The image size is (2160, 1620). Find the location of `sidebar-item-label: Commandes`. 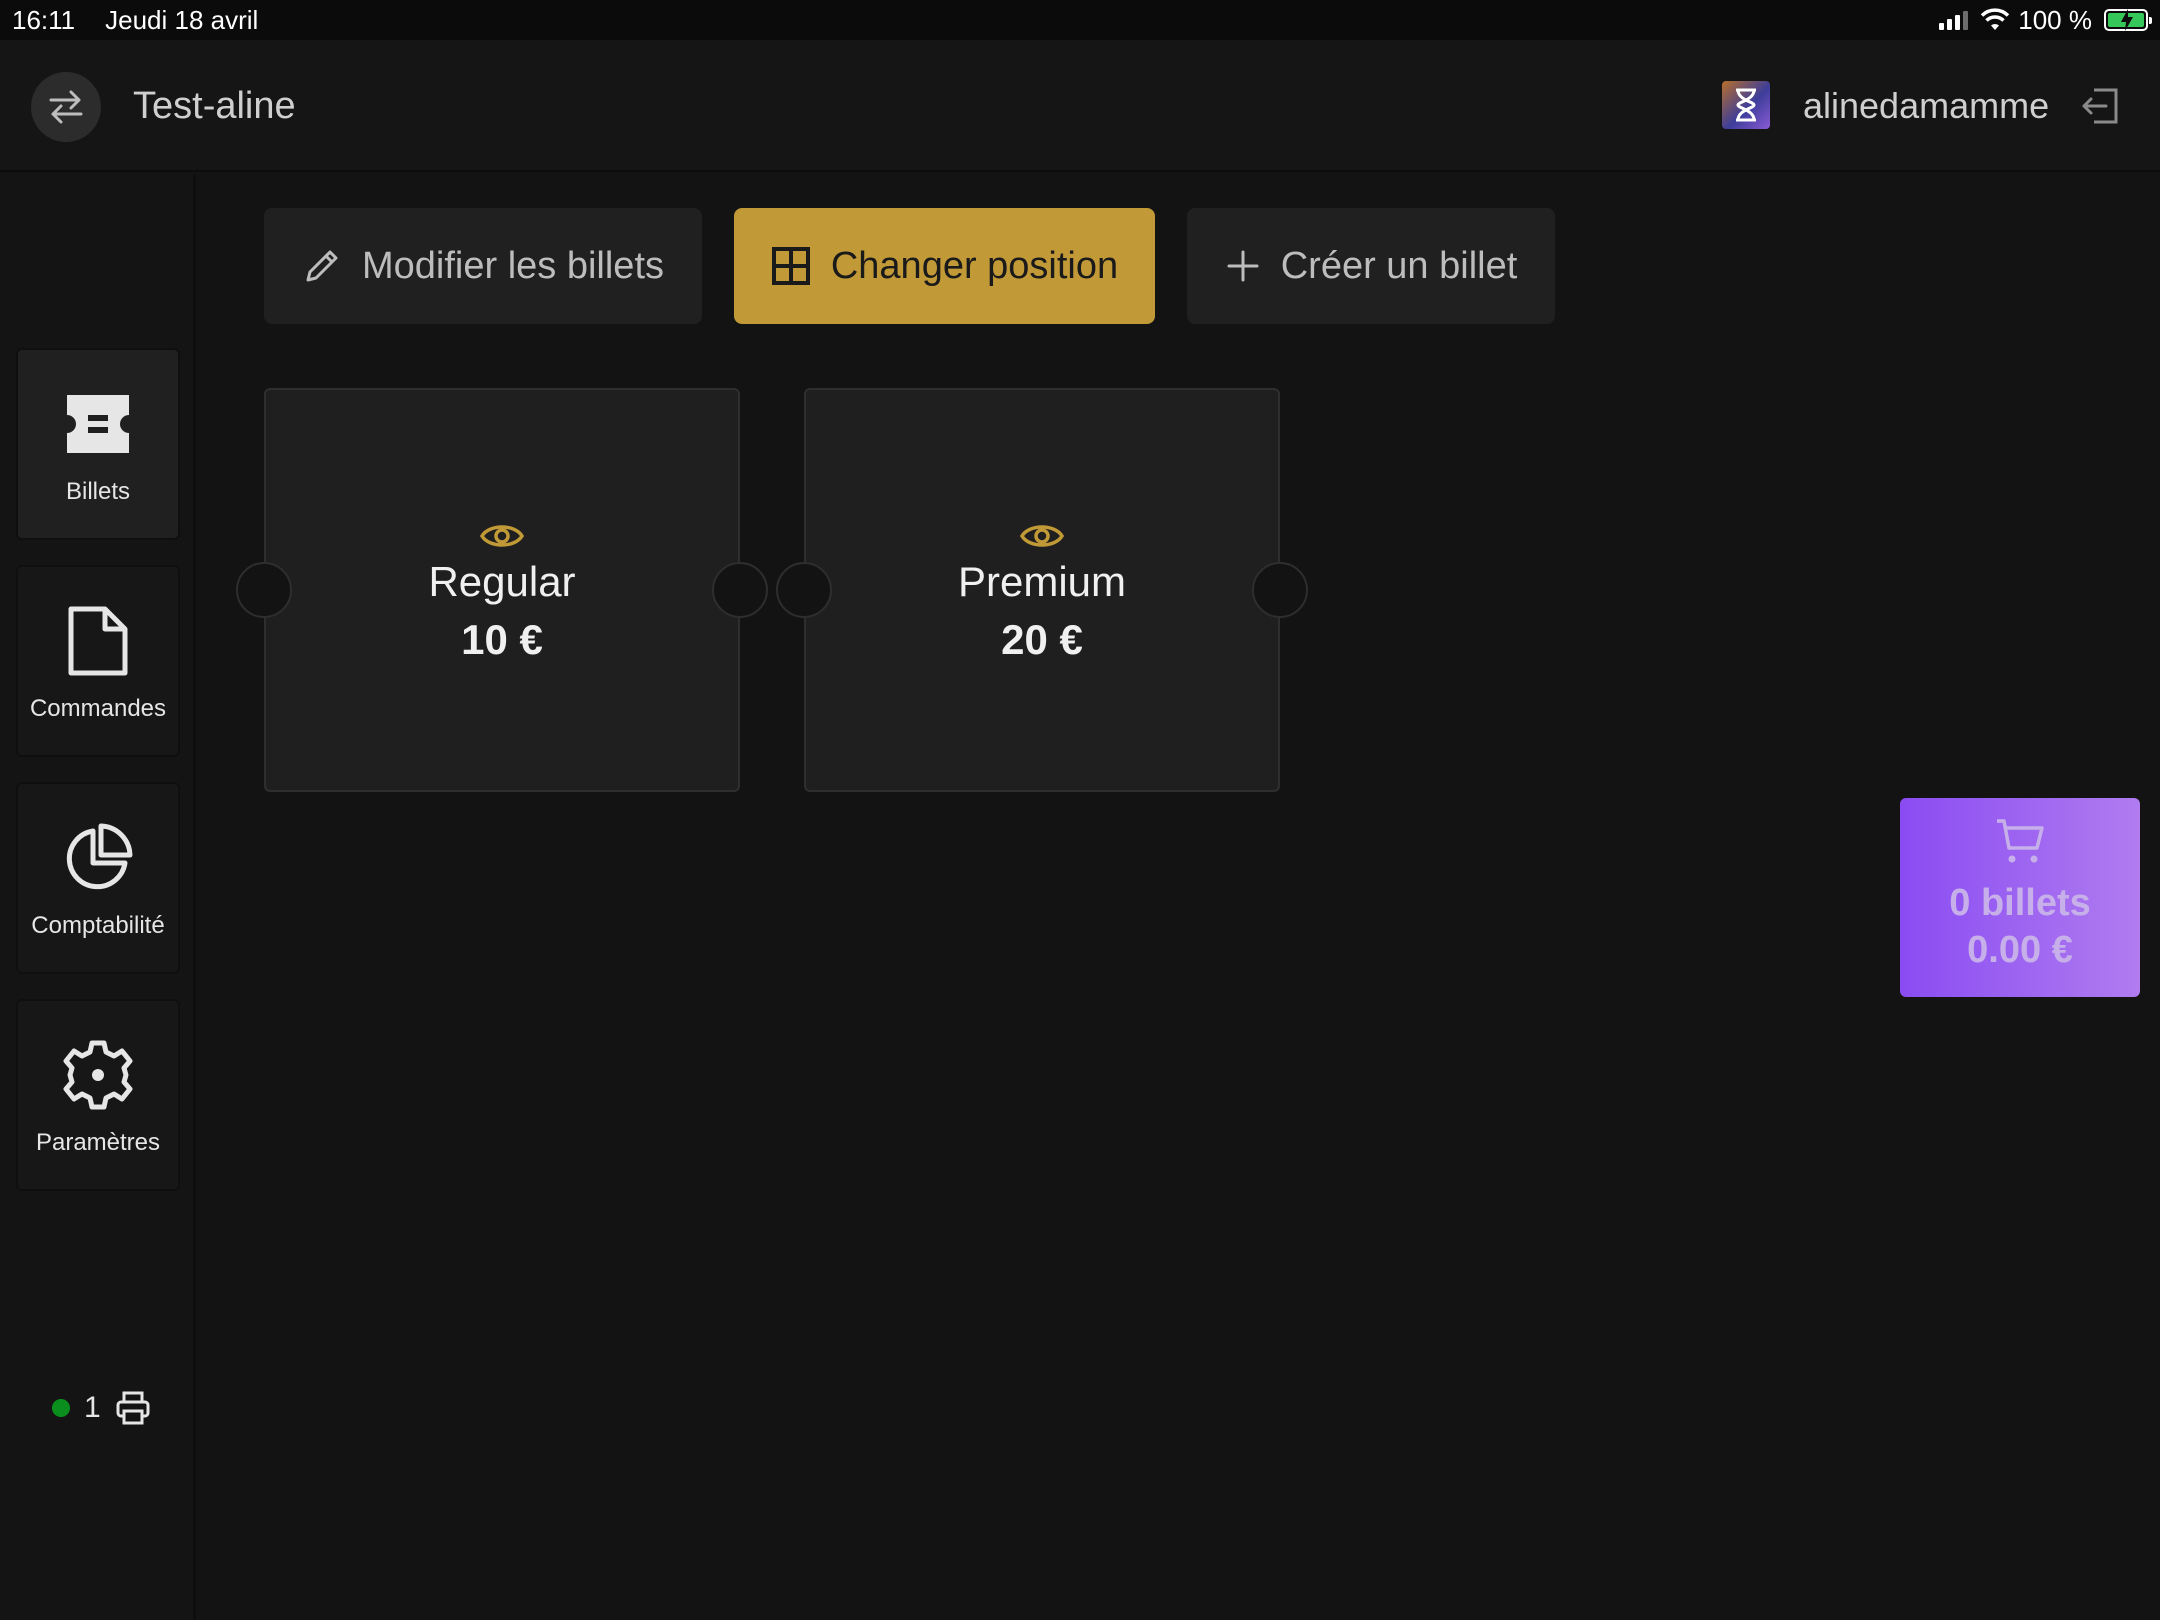

sidebar-item-label: Commandes is located at coordinates (98, 708).